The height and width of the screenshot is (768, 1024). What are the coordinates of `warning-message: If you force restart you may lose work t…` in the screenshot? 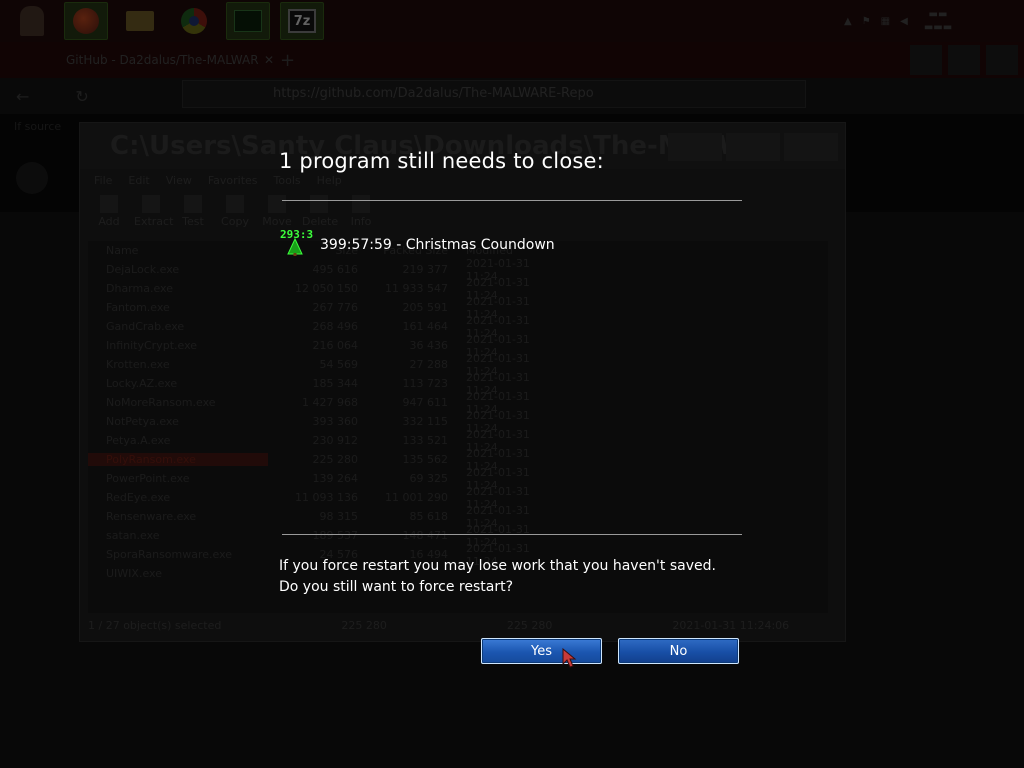 It's located at (497, 577).